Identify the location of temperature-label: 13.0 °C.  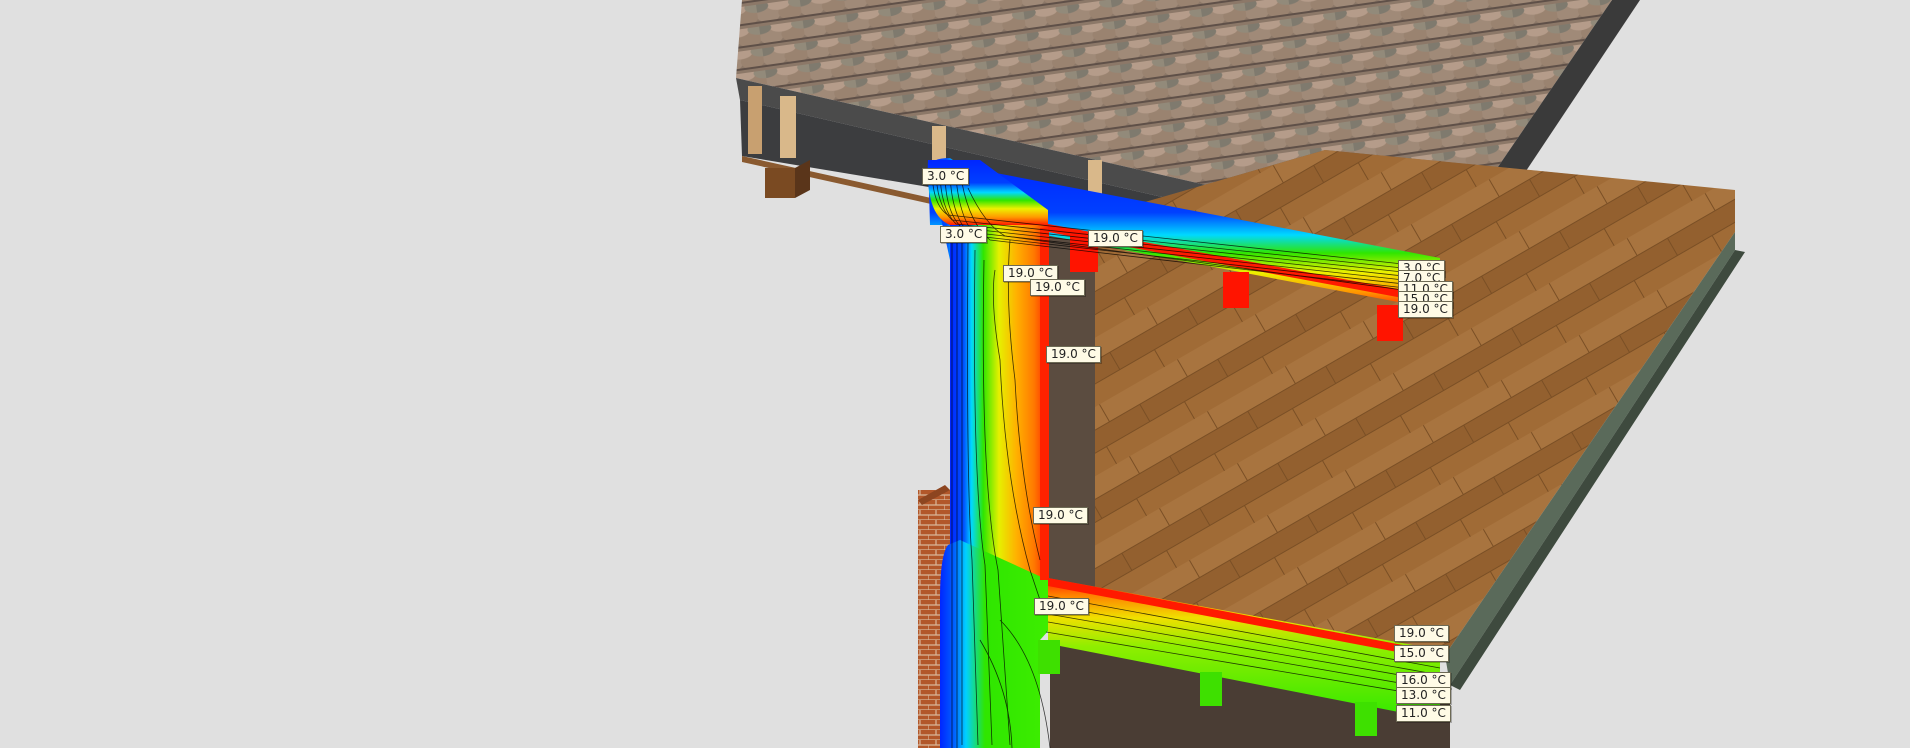
(1423, 695).